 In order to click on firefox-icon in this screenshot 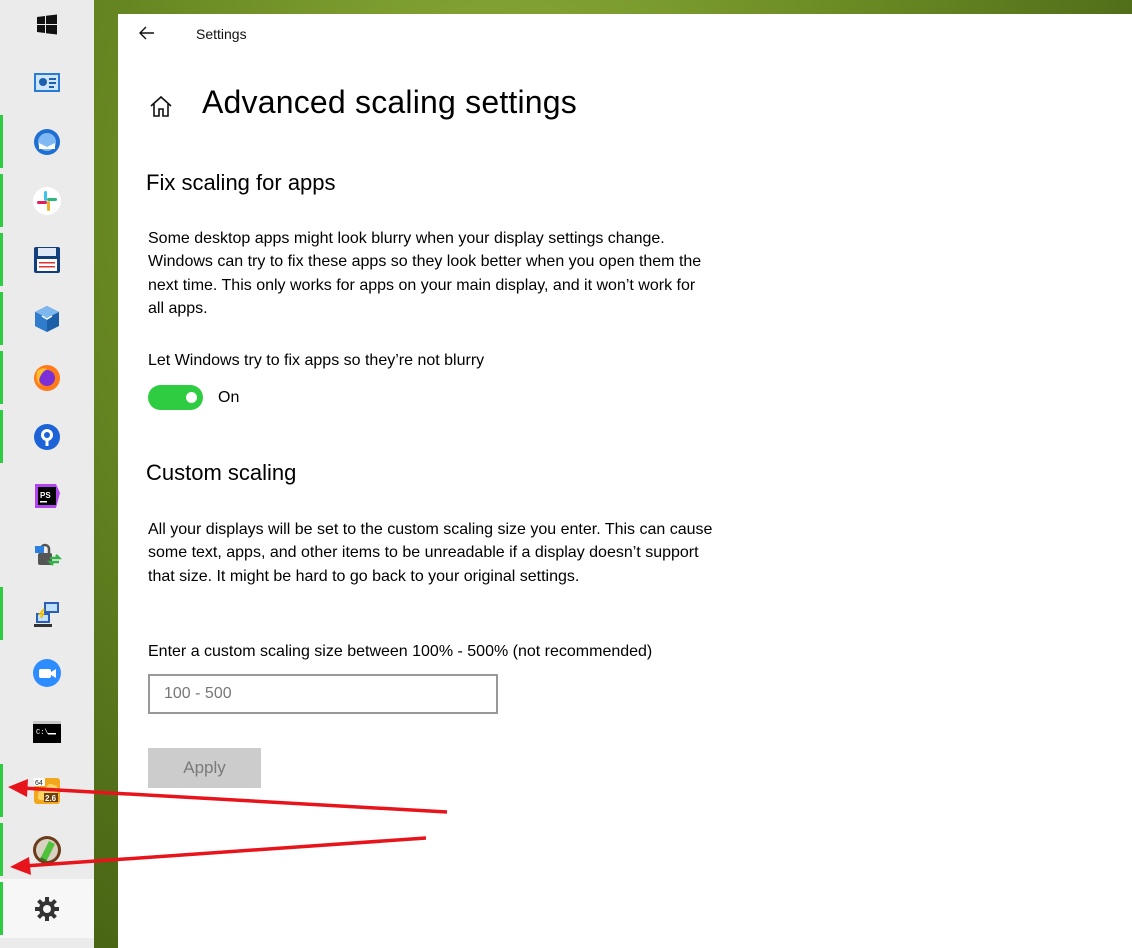, I will do `click(47, 377)`.